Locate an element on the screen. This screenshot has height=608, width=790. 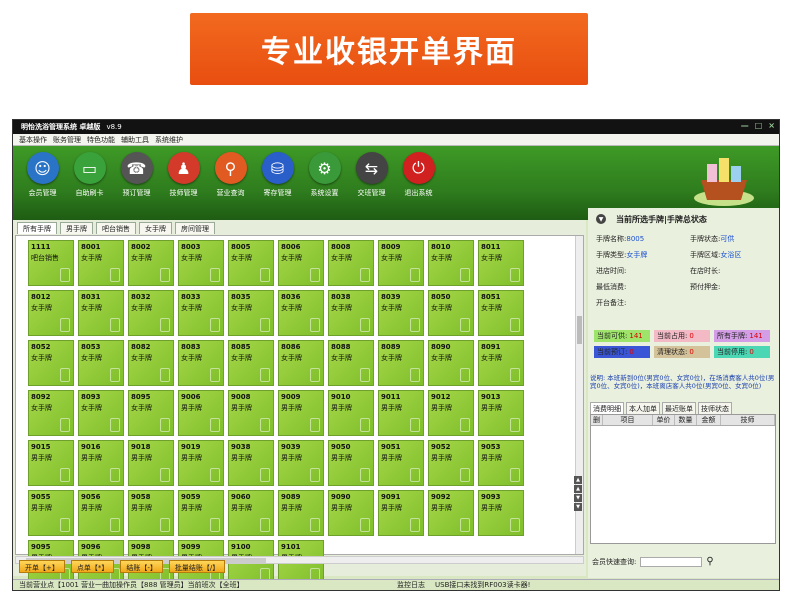
close-icon: × is located at coordinates (771, 125).